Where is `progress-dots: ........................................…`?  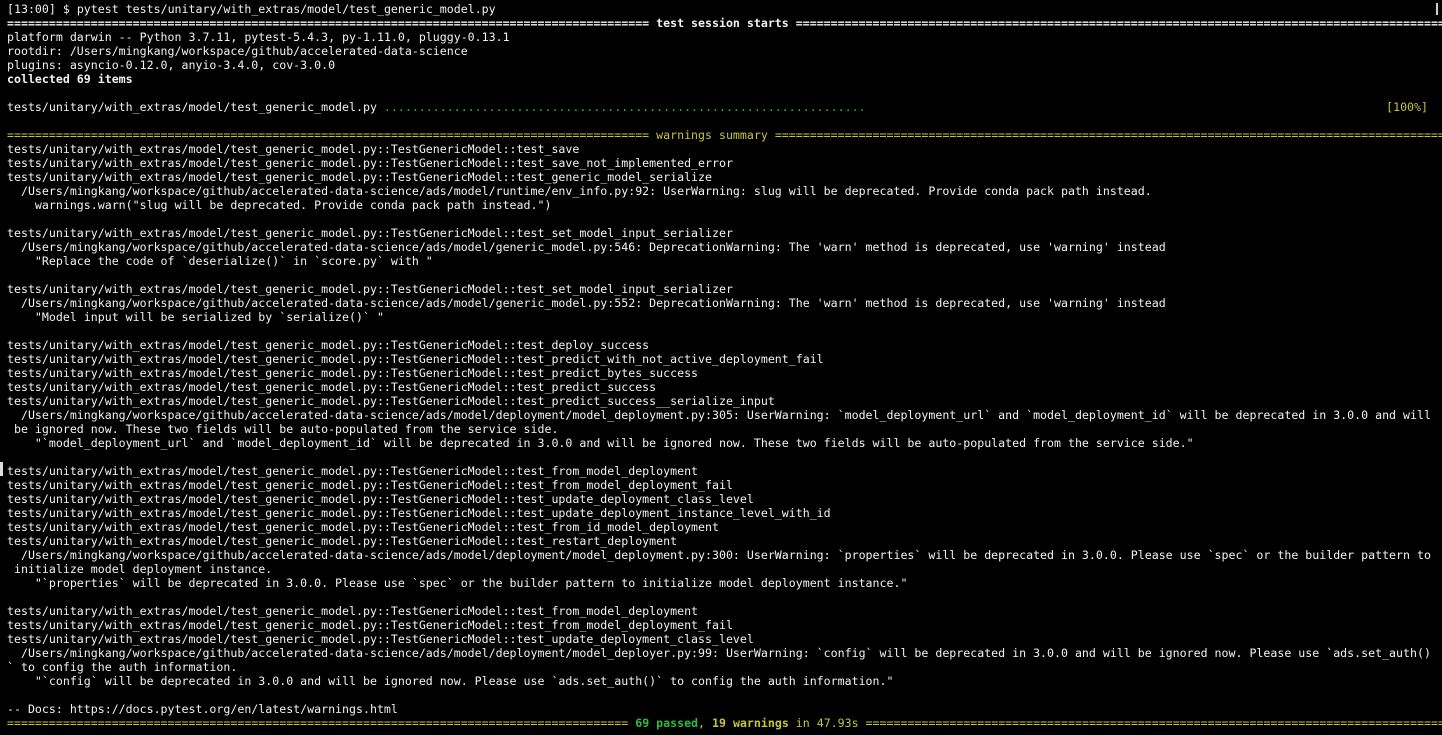
progress-dots: ........................................… is located at coordinates (624, 107).